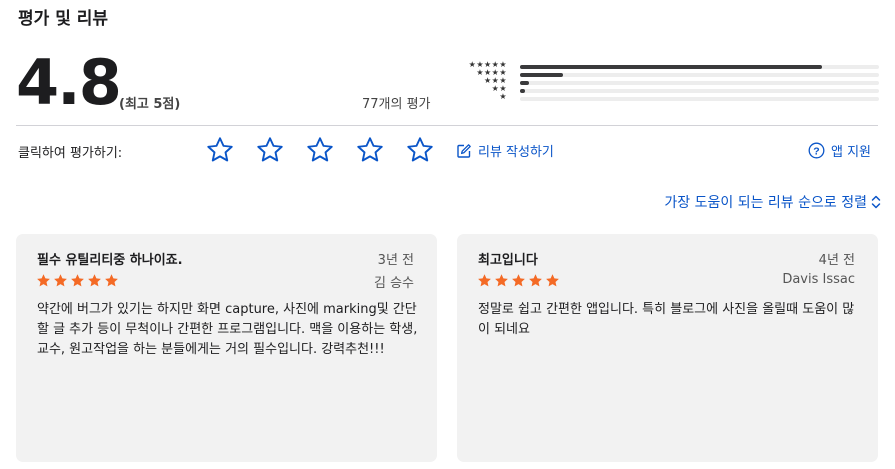  What do you see at coordinates (836, 260) in the screenshot?
I see `review-date: 4년 전` at bounding box center [836, 260].